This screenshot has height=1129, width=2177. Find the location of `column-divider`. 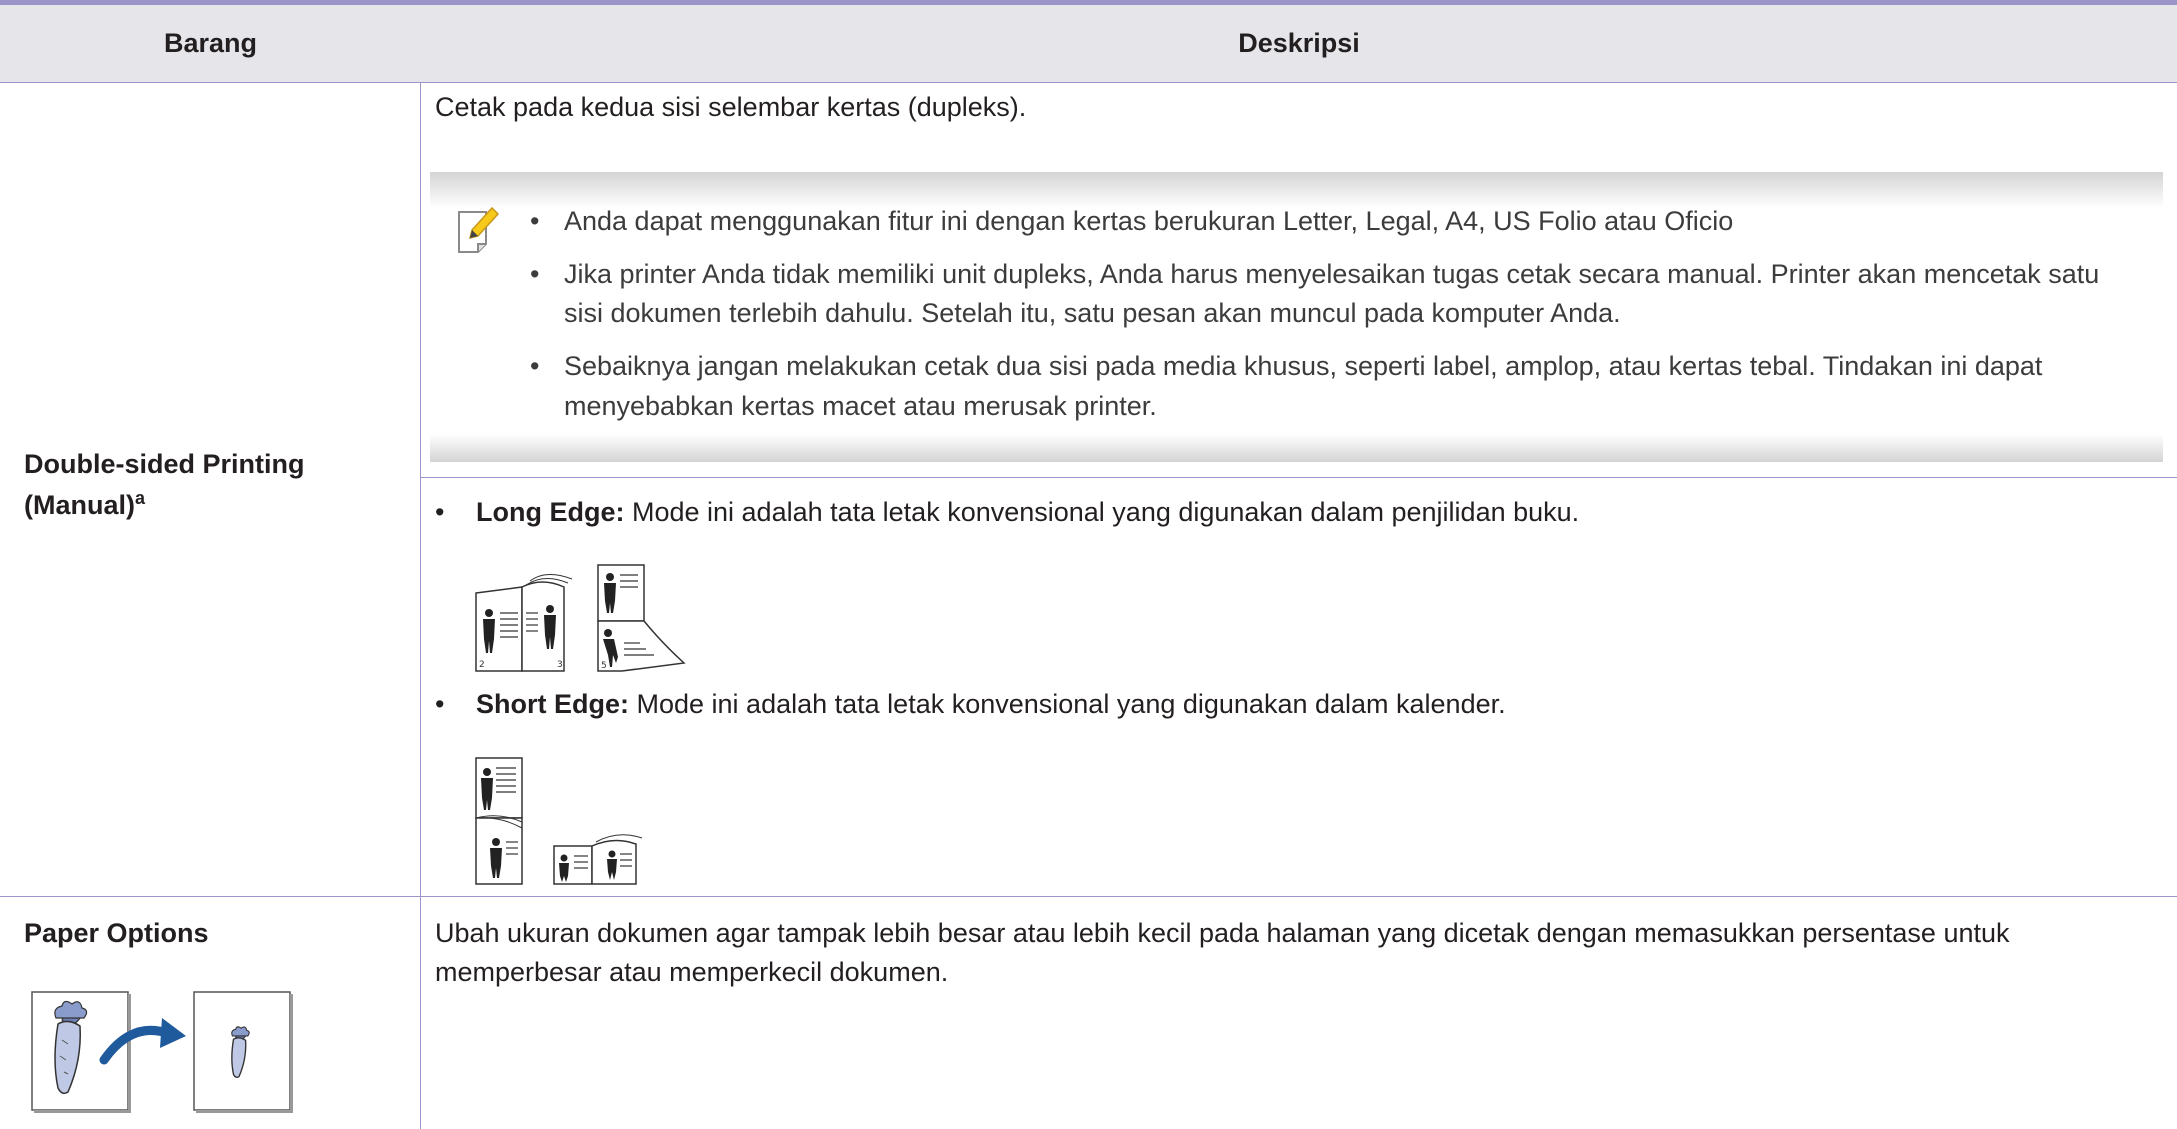

column-divider is located at coordinates (420, 605).